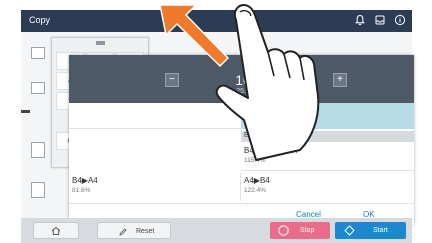 Image resolution: width=432 pixels, height=243 pixels. What do you see at coordinates (40, 20) in the screenshot?
I see `app-title: Copy` at bounding box center [40, 20].